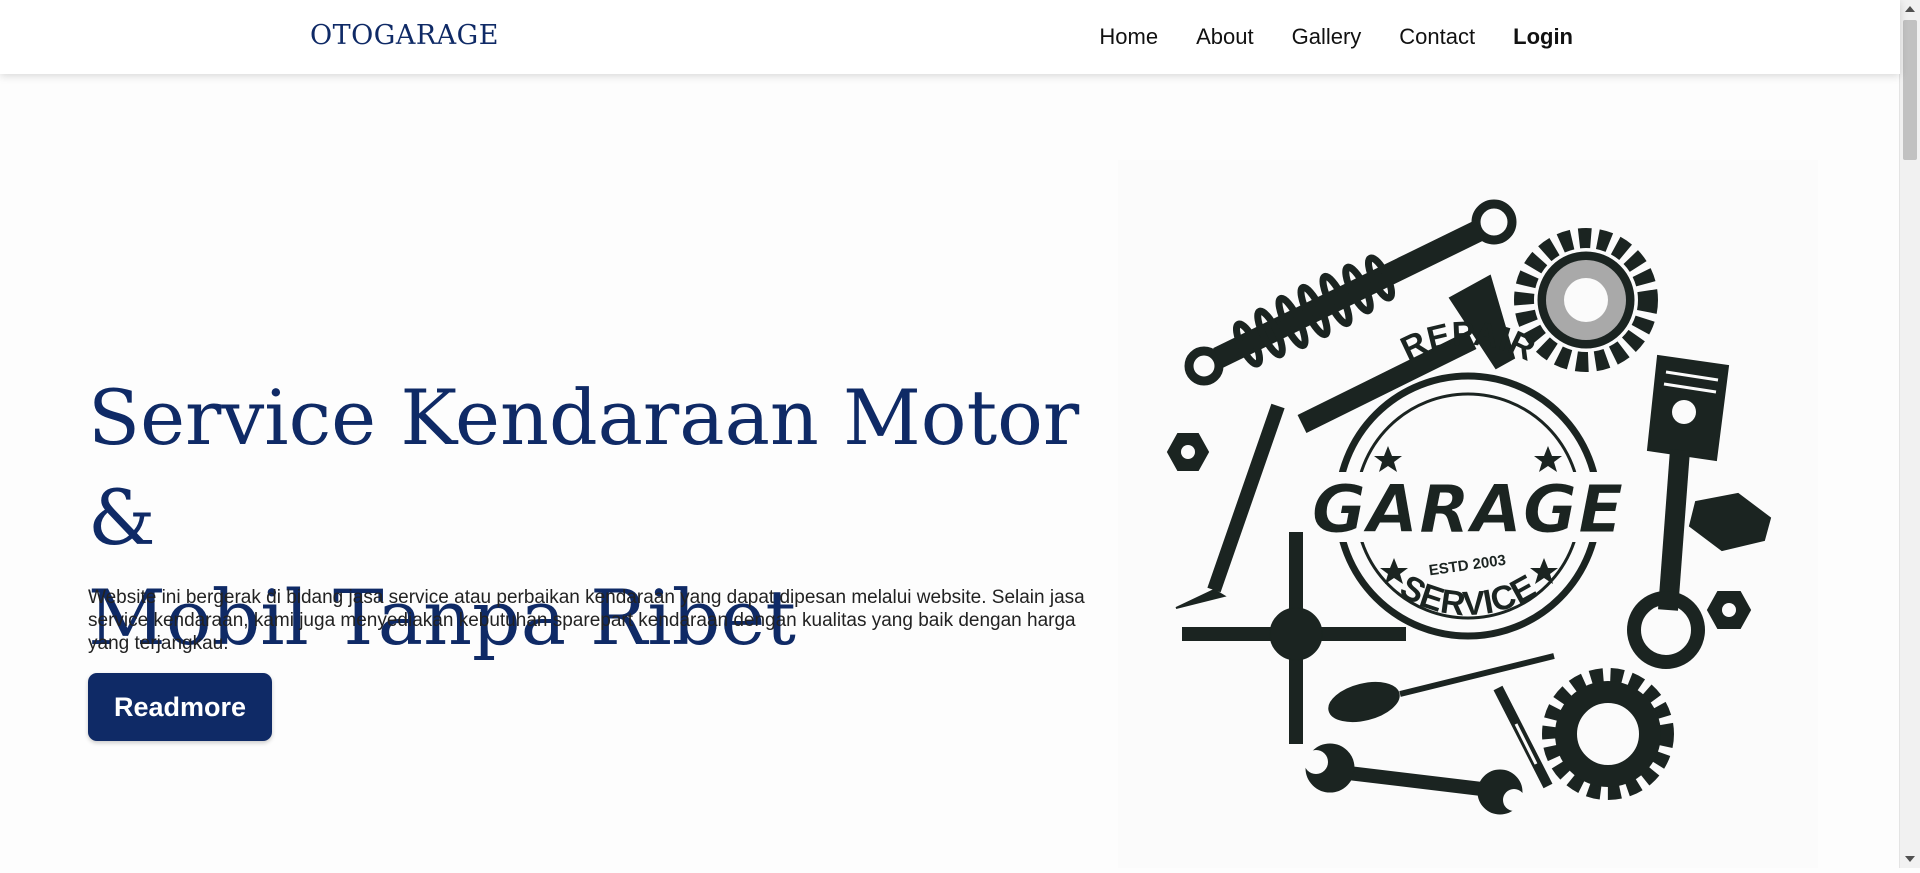 Image resolution: width=1920 pixels, height=873 pixels. Describe the element at coordinates (1730, 522) in the screenshot. I see `hex-nut-icon` at that location.